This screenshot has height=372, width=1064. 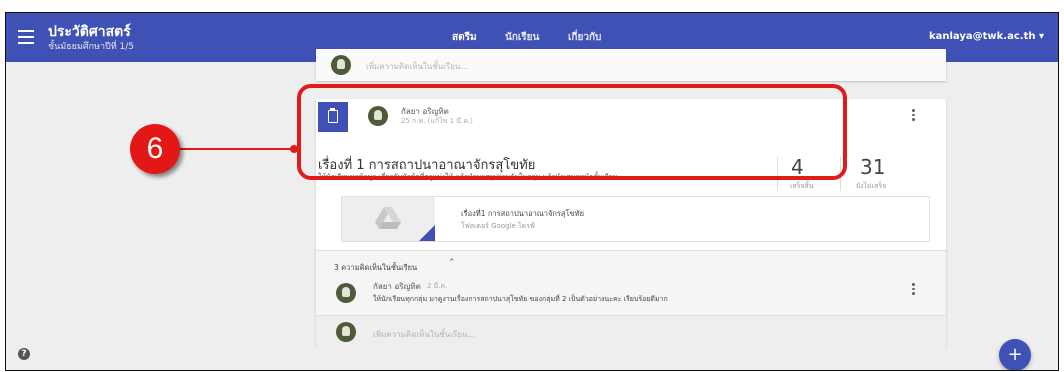 I want to click on menu-icon, so click(x=26, y=37).